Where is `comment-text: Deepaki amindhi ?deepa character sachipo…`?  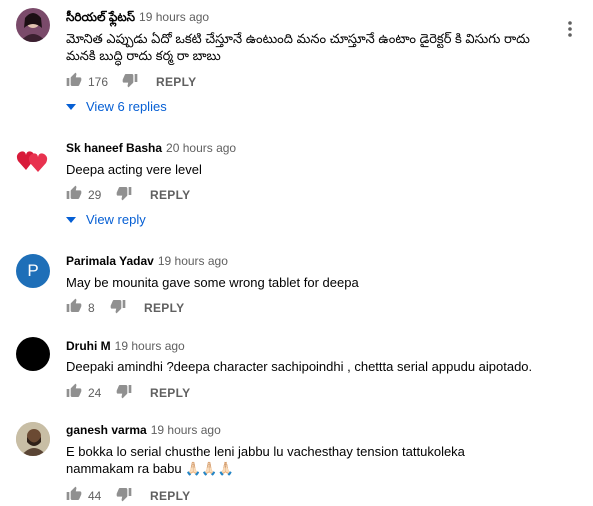
comment-text: Deepaki amindhi ?deepa character sachipo… is located at coordinates (299, 366).